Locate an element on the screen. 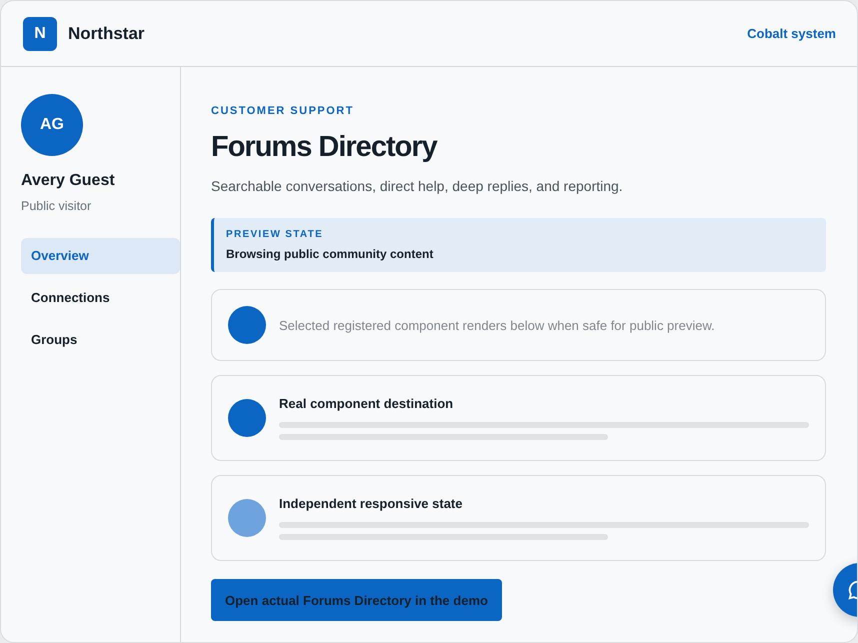  avatar: AG is located at coordinates (52, 125).